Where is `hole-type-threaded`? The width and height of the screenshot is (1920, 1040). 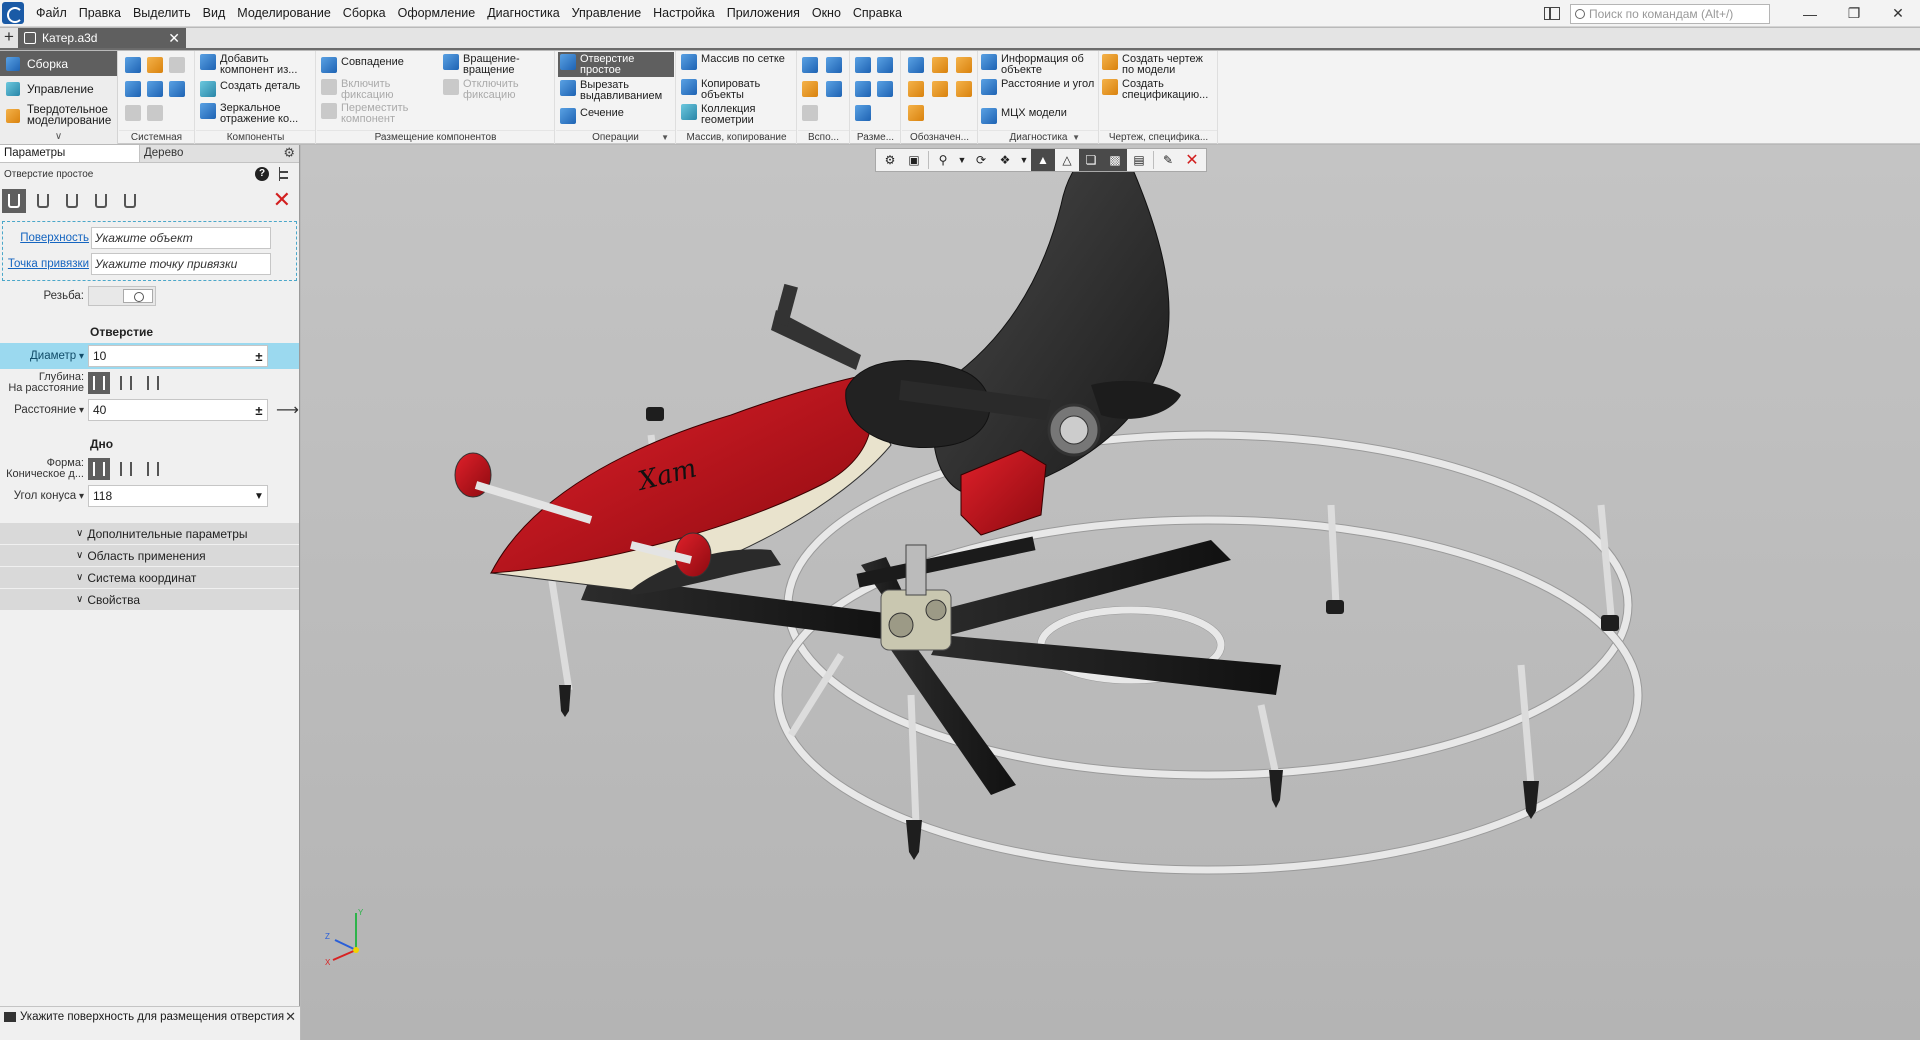
hole-type-threaded is located at coordinates (101, 201).